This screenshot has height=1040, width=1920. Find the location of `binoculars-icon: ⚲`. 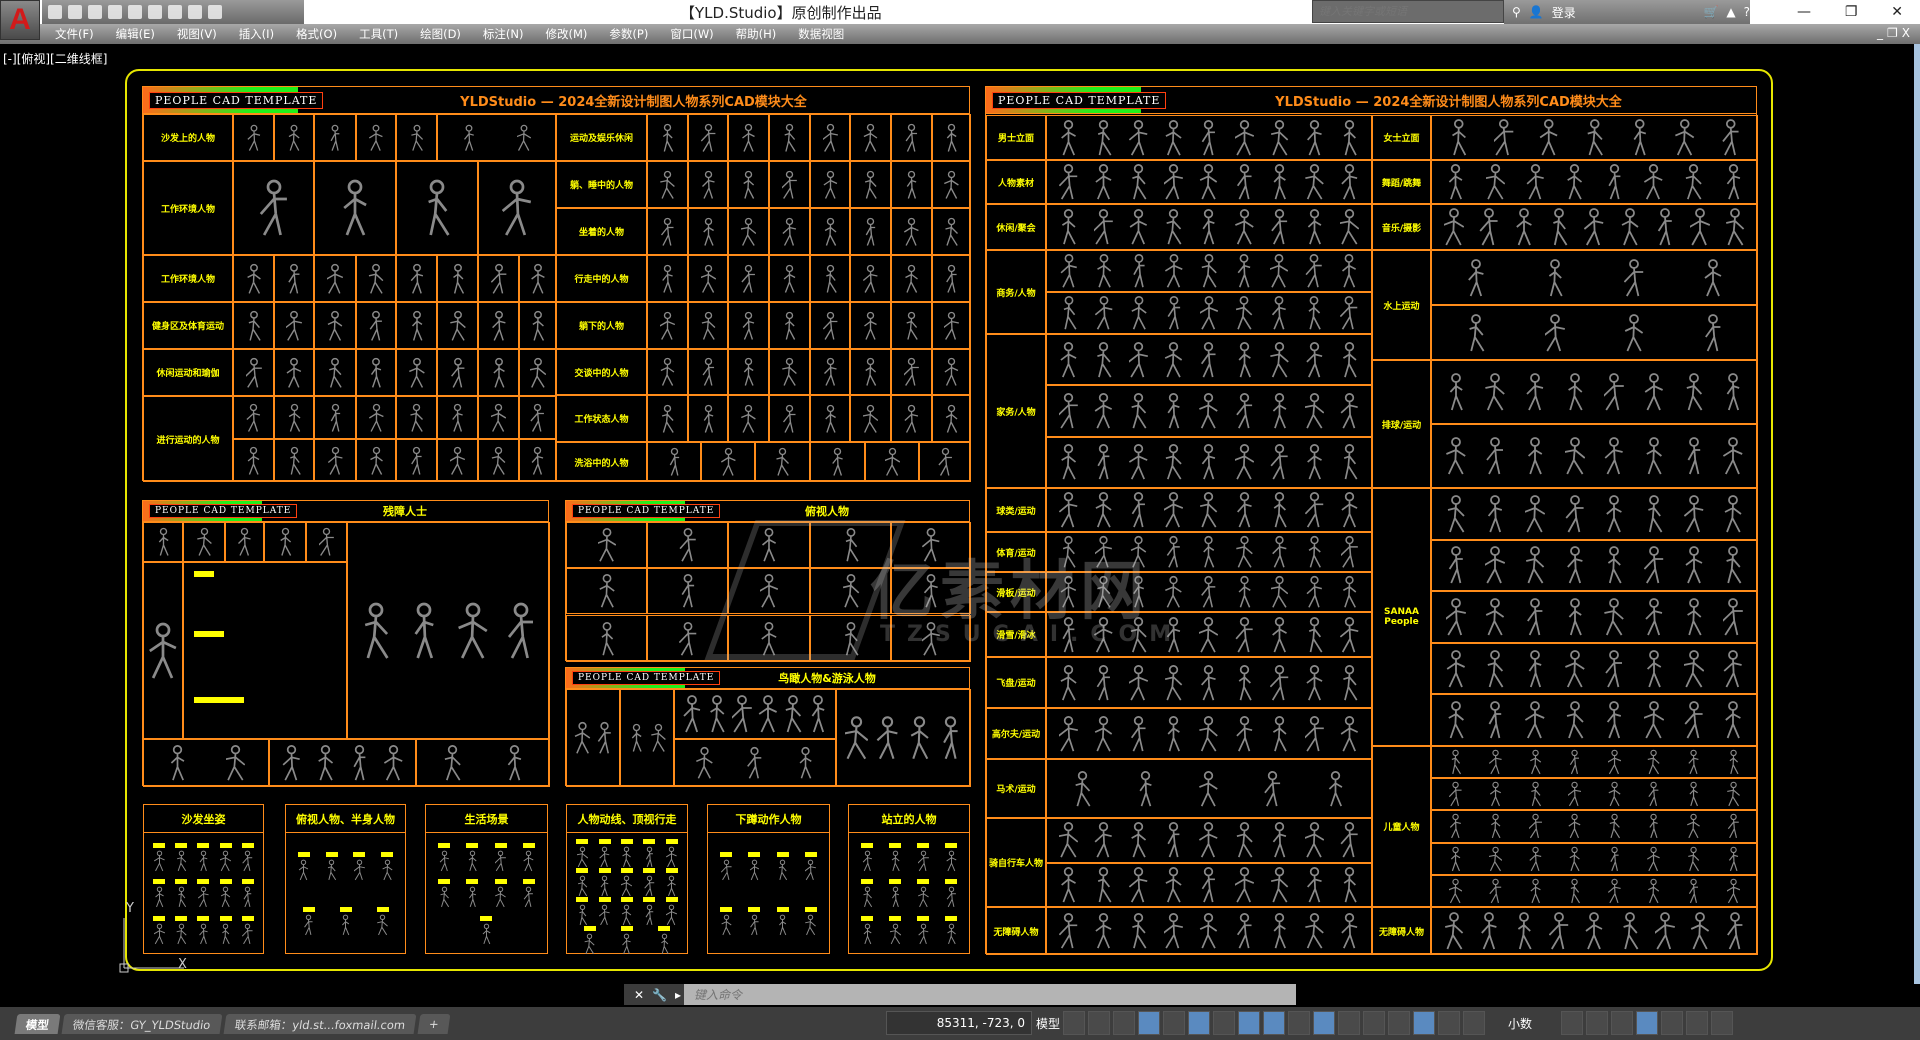

binoculars-icon: ⚲ is located at coordinates (1516, 12).